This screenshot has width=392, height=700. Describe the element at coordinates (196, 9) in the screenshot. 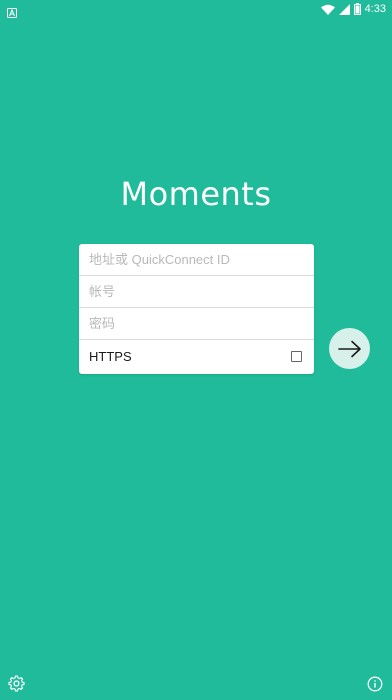

I see `status-bar: 4:33` at that location.